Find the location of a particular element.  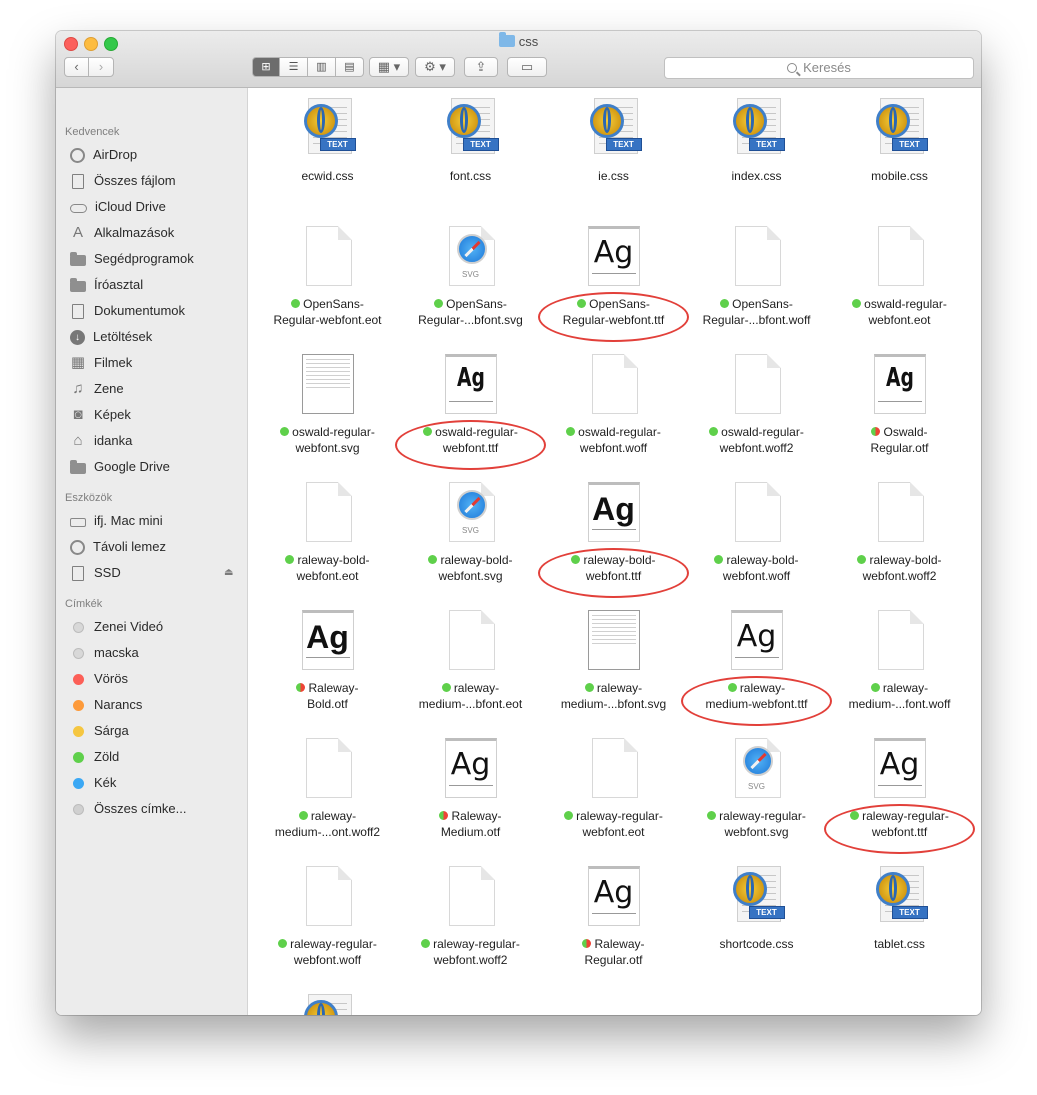

text-badge: TEXT is located at coordinates (337, 144).